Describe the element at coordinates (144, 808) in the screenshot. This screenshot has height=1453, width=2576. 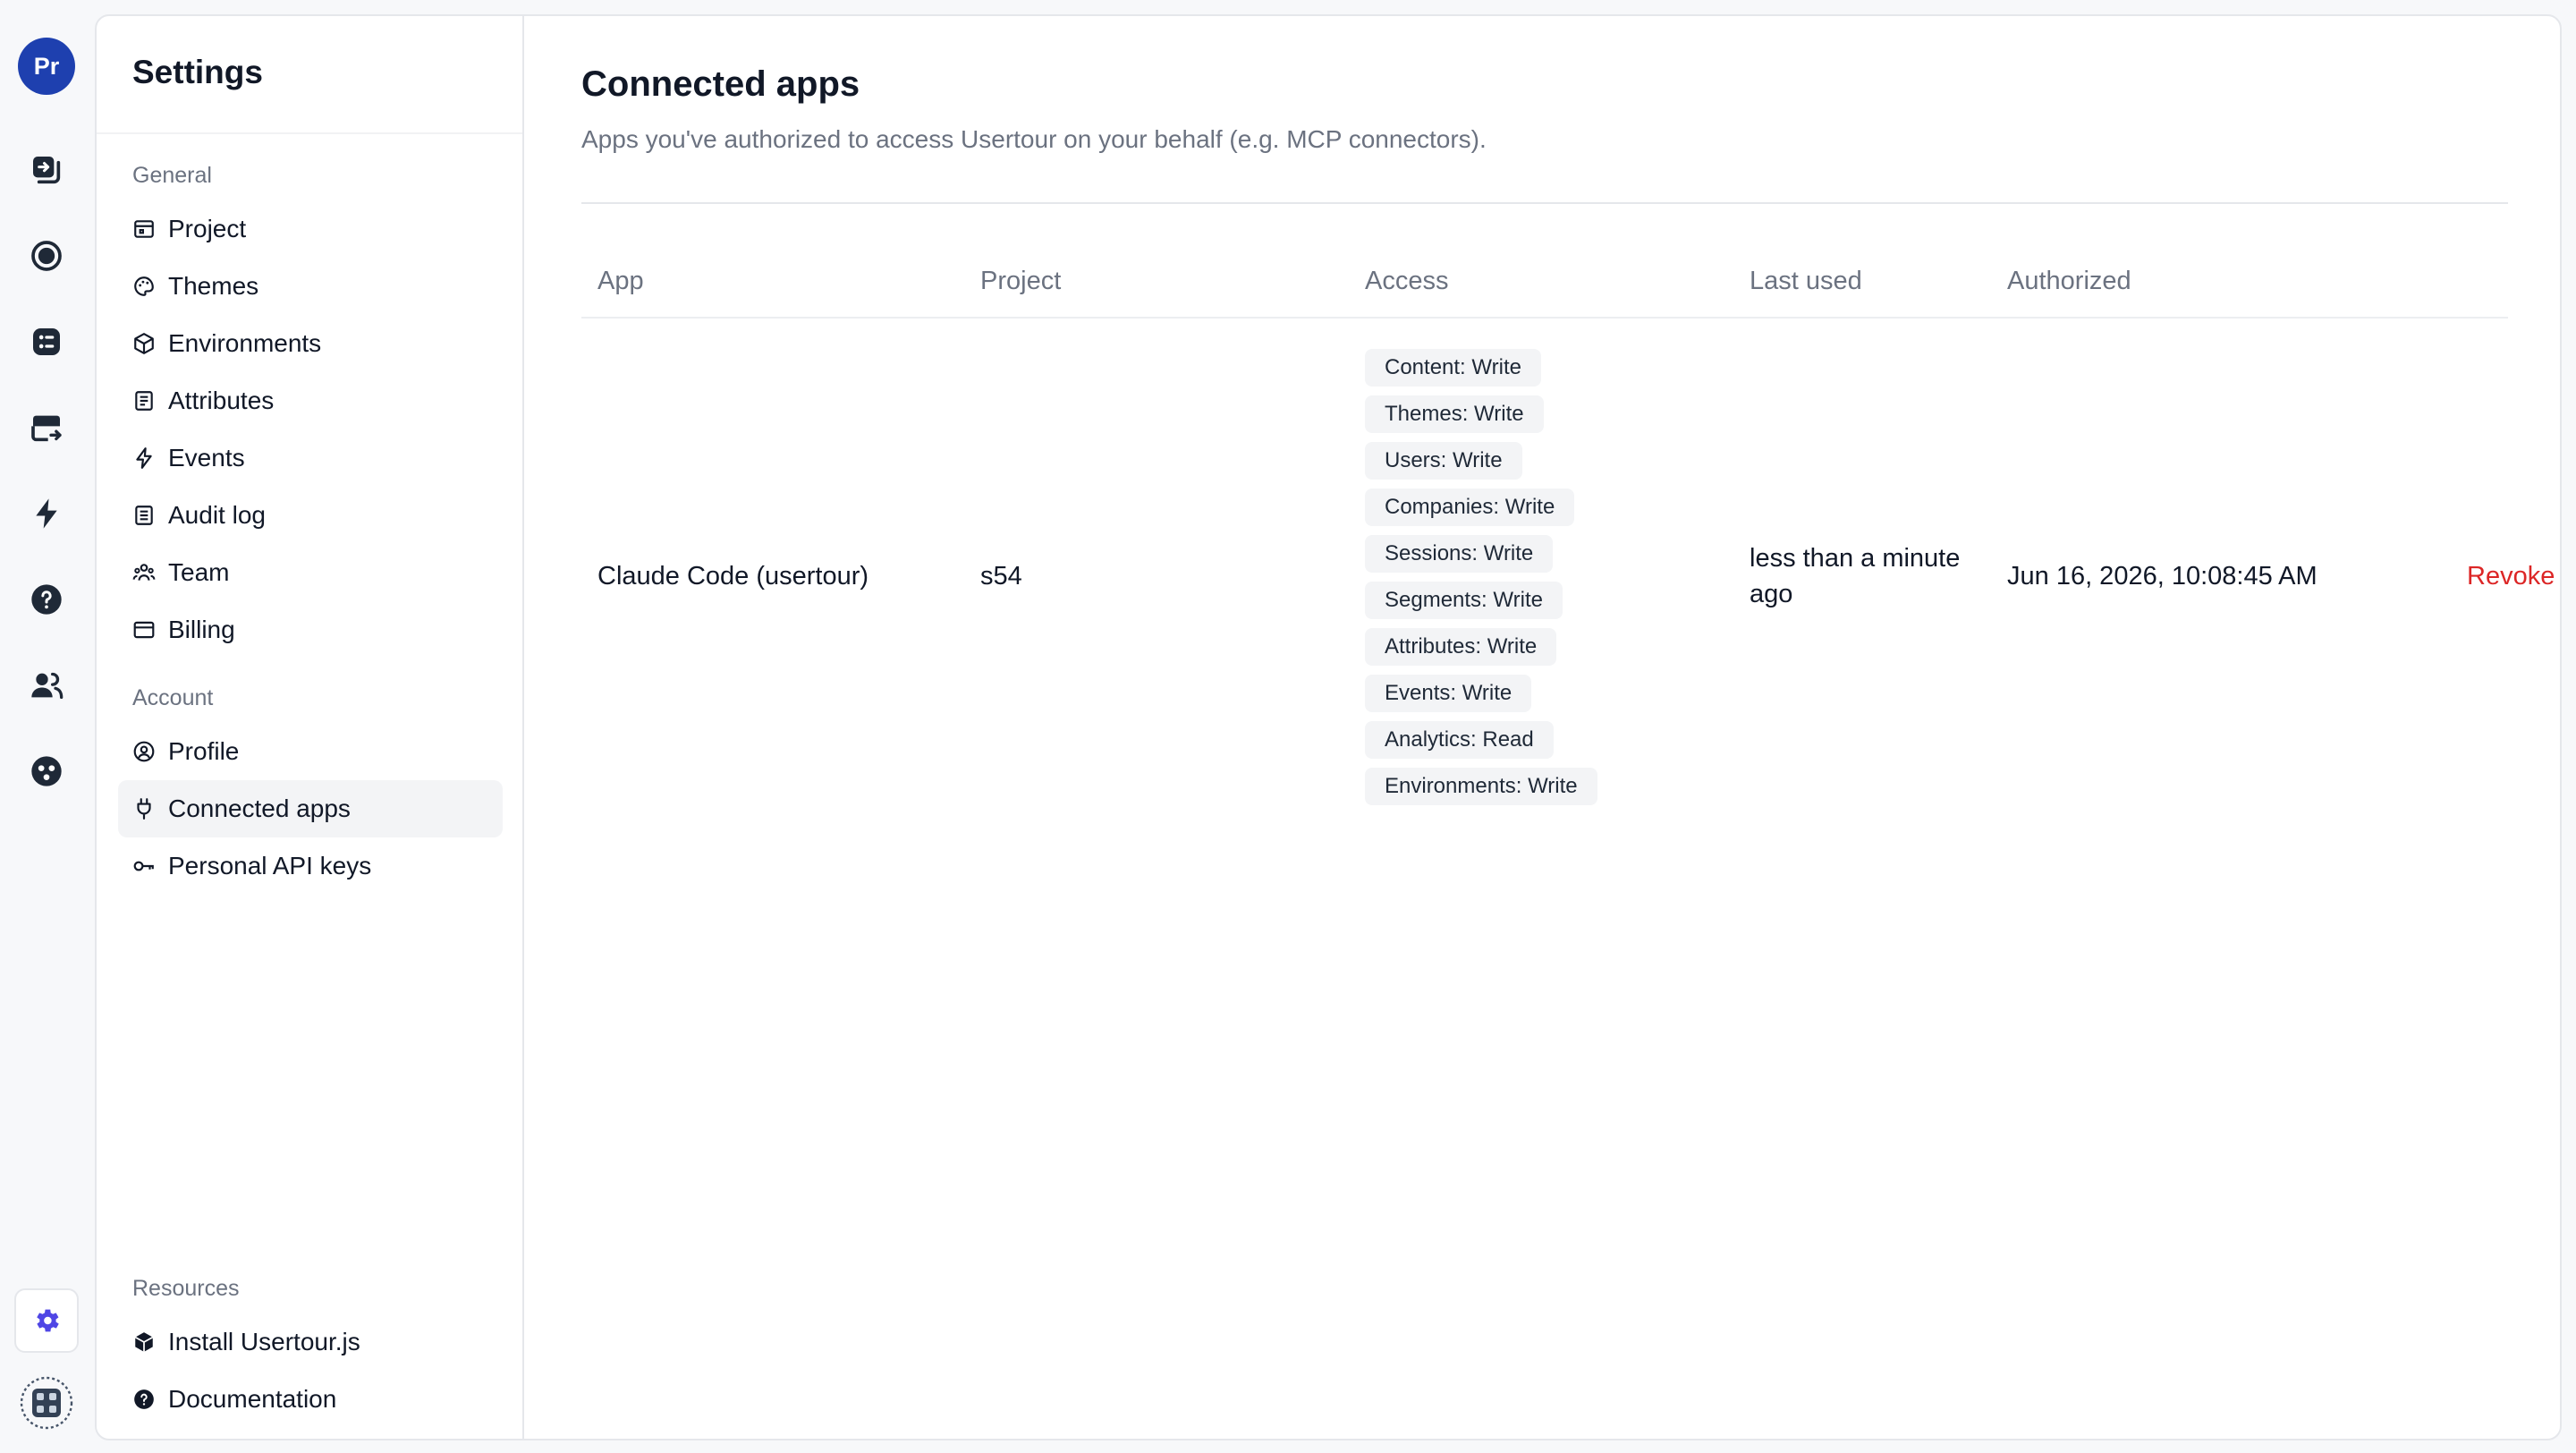
I see `plug-icon` at that location.